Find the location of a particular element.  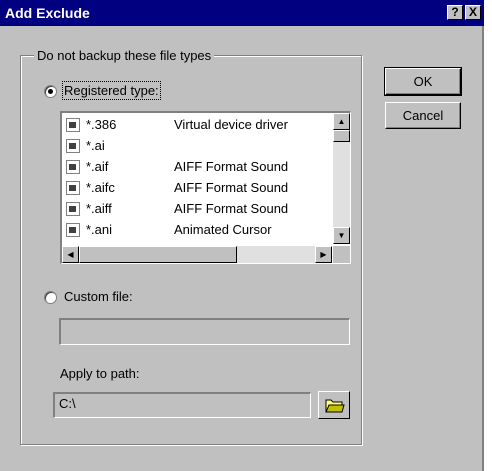

list-item: *.aif AIFF Format Sound is located at coordinates (198, 167).